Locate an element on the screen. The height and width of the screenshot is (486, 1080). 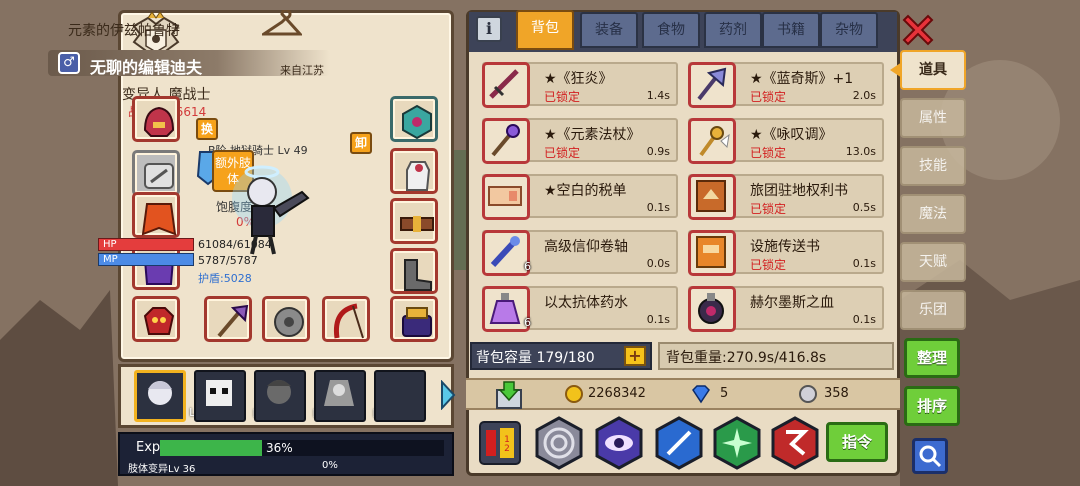
lance-skill-icon is located at coordinates (679, 443).